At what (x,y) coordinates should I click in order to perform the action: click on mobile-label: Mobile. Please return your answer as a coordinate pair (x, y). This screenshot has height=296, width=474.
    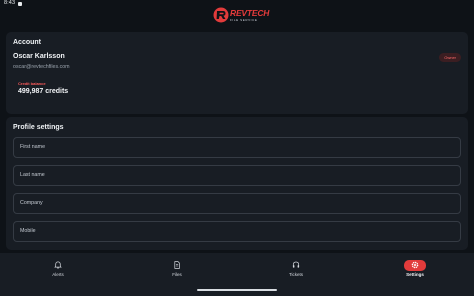
    Looking at the image, I should click on (28, 231).